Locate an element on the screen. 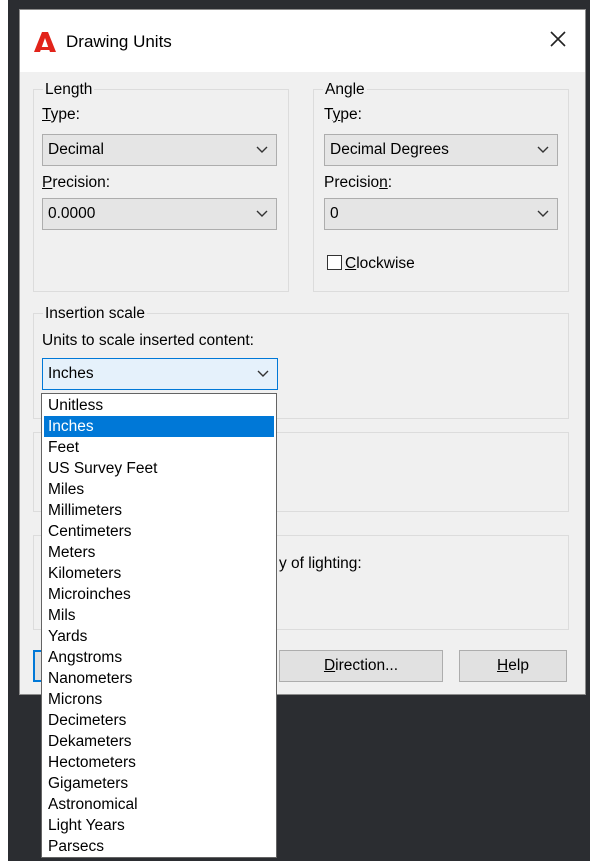 The height and width of the screenshot is (861, 590). dropdown-option: Kilometers is located at coordinates (159, 573).